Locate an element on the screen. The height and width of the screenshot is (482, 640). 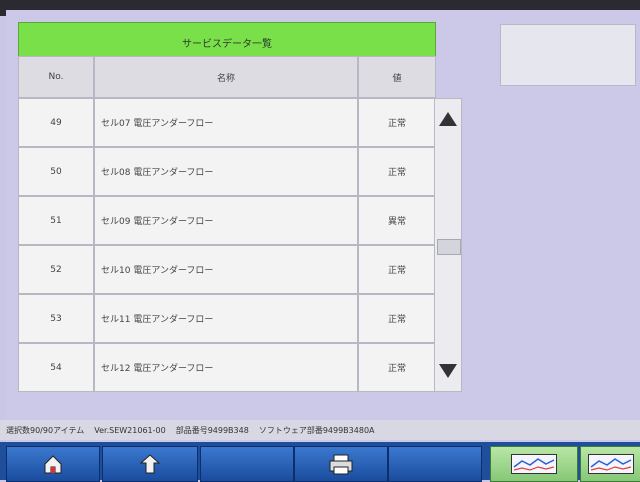
table-row: 51 セル09 電圧アンダーフロー 異常 is located at coordinates (227, 220).